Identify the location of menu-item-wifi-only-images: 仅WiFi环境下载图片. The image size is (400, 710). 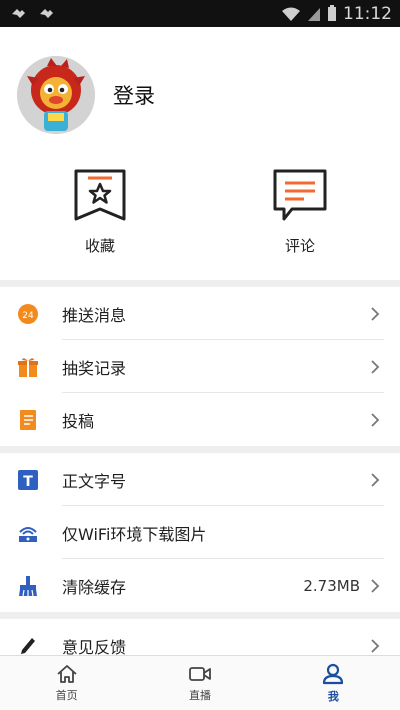
(200, 532).